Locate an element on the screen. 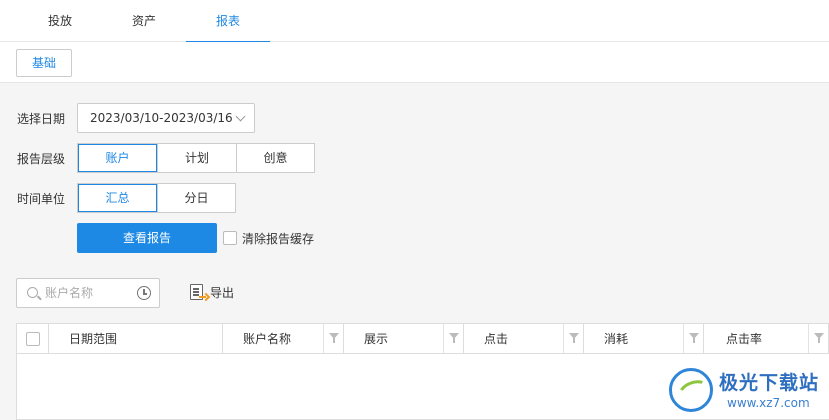  clear-cache-label: 清除报告缓存 is located at coordinates (278, 239).